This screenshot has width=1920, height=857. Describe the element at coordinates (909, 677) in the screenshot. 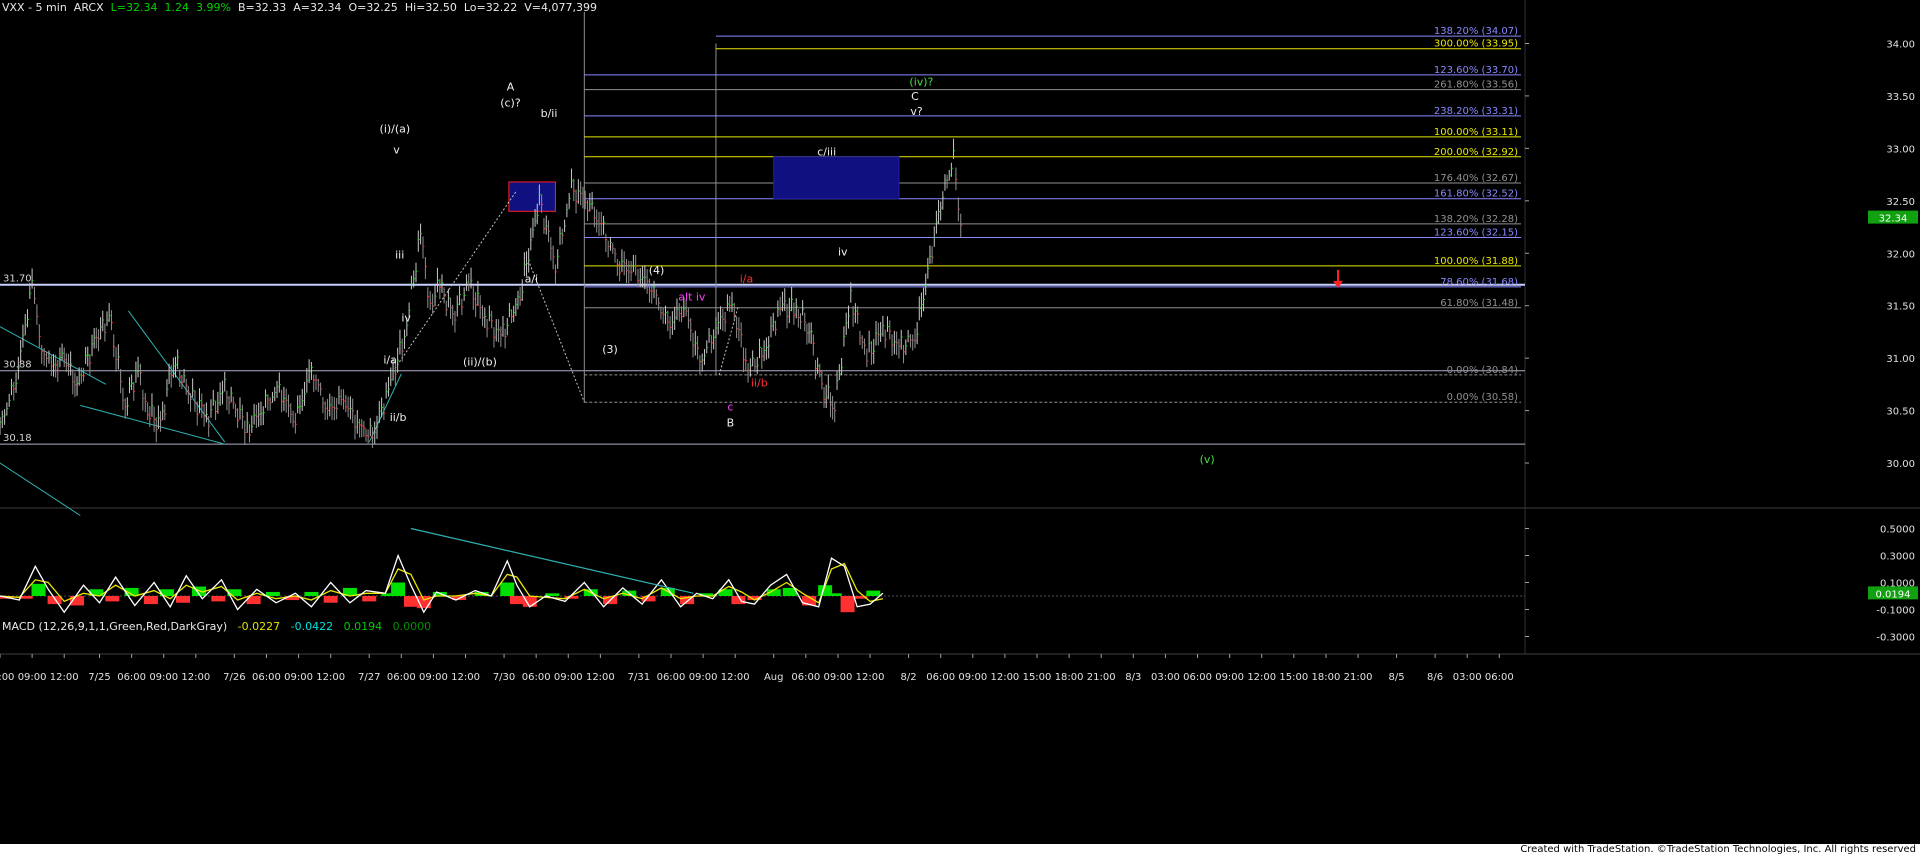

I see `time-axis-label: 8/2` at that location.